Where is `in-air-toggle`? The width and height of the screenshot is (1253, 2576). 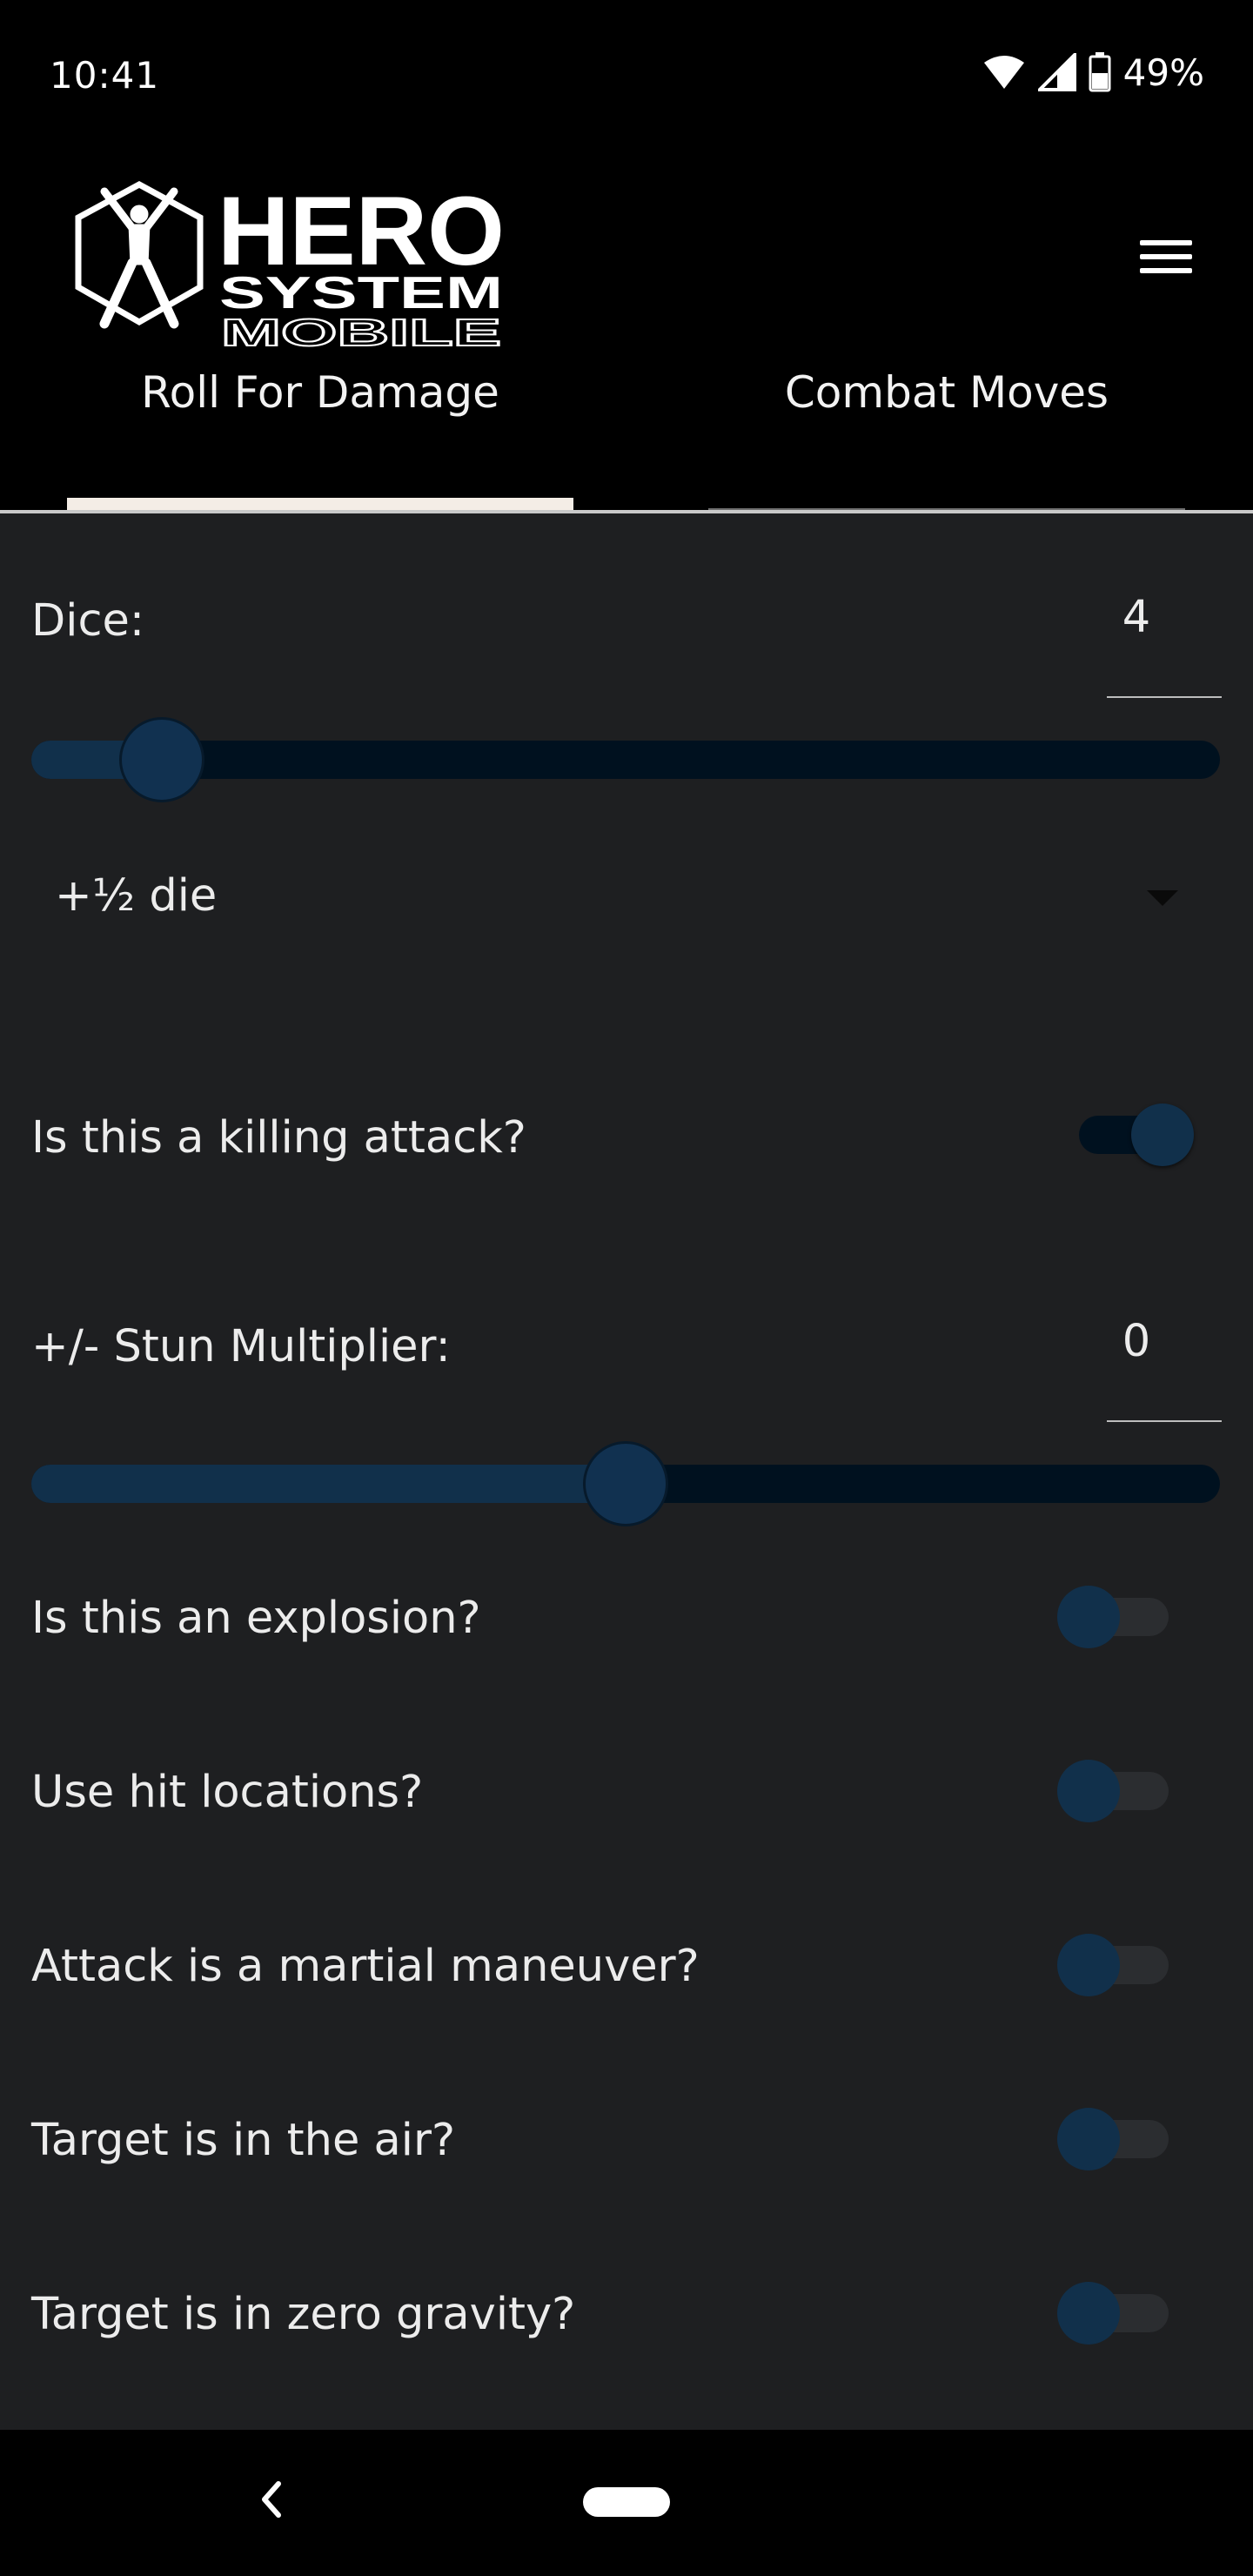 in-air-toggle is located at coordinates (1116, 2139).